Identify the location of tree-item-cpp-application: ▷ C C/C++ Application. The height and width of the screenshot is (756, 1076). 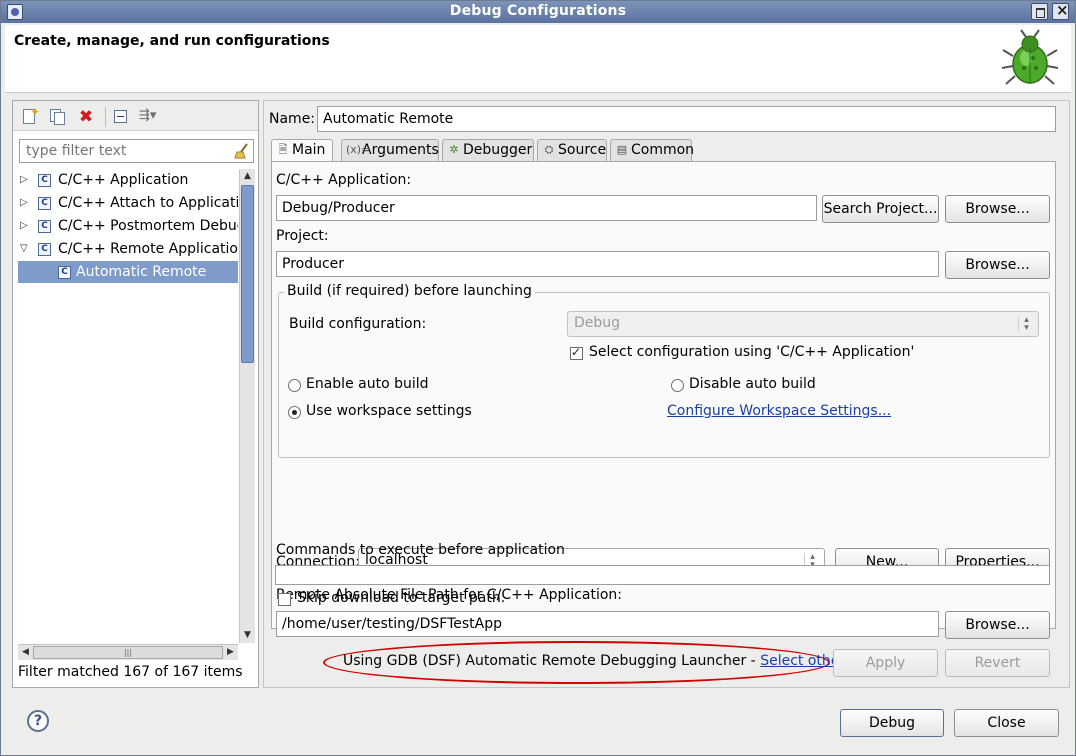
(128, 180).